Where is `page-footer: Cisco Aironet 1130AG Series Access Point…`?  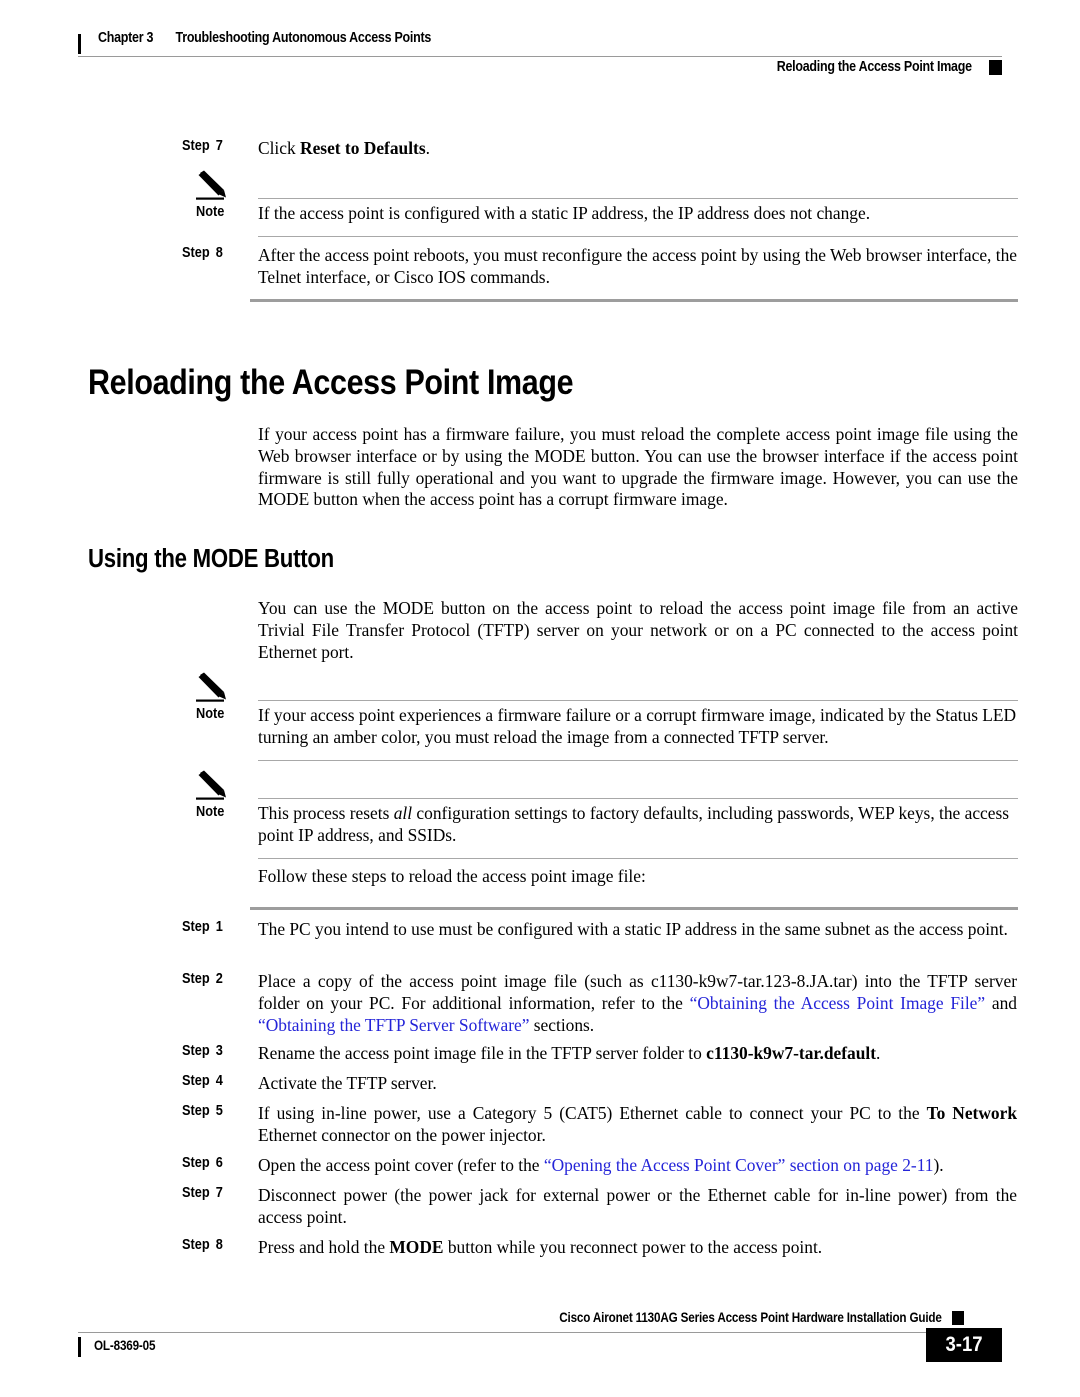
page-footer: Cisco Aironet 1130AG Series Access Point… is located at coordinates (540, 1340).